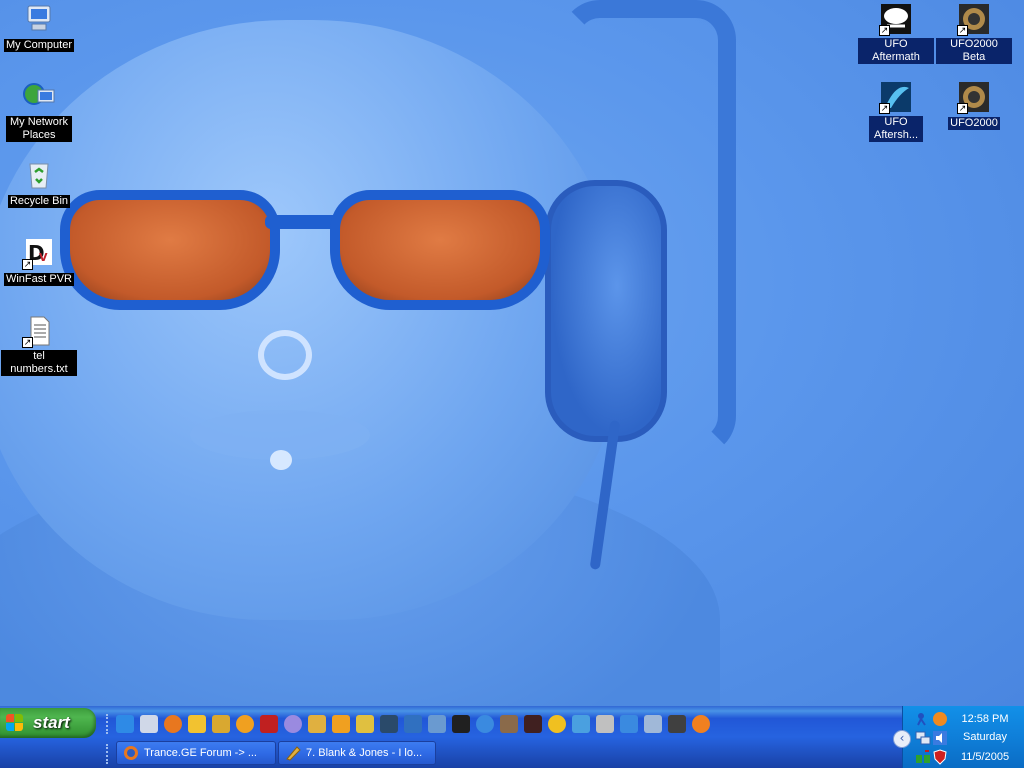 The image size is (1024, 768). I want to click on box-icon, so click(605, 724).